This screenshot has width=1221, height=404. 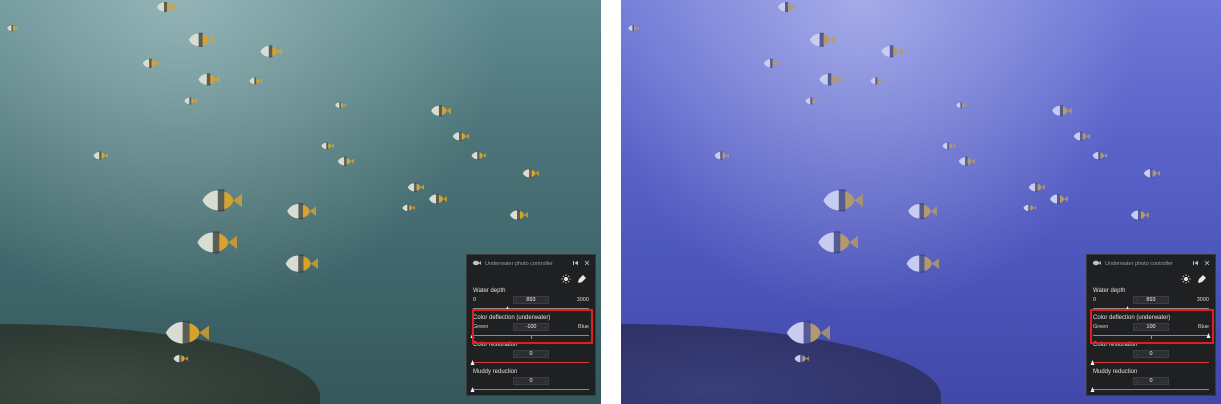 I want to click on color-restoration-section: Color restoration ‹ 0 ›, so click(x=531, y=353).